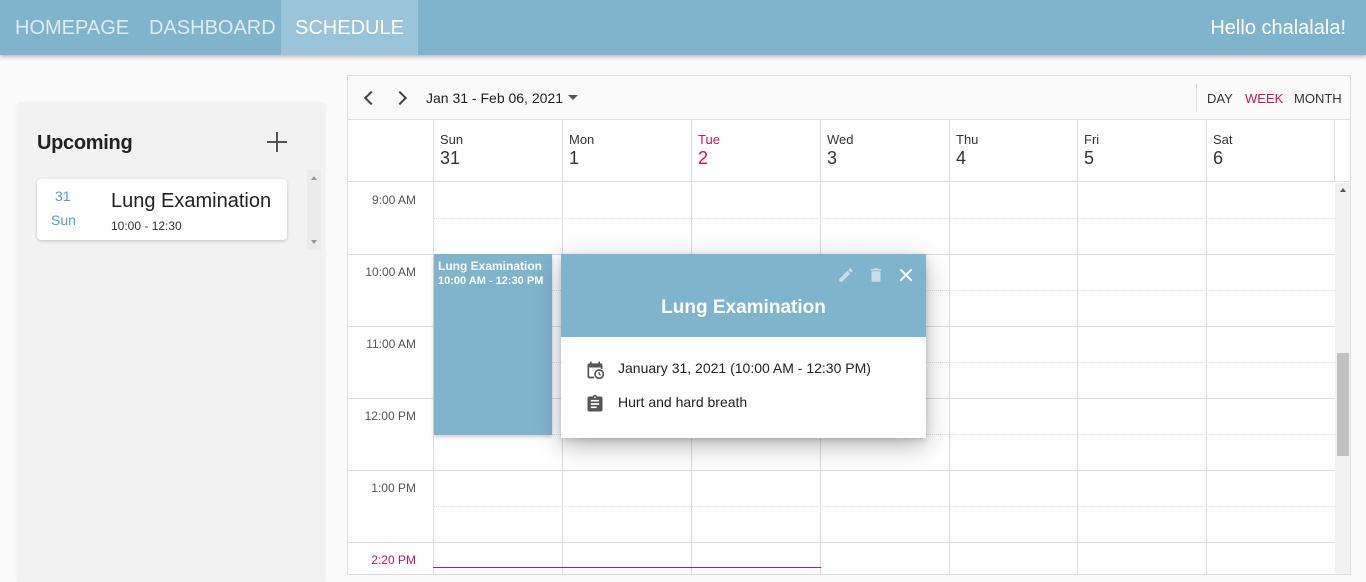 The image size is (1366, 582). I want to click on scheduler-scrollbar, so click(1342, 378).